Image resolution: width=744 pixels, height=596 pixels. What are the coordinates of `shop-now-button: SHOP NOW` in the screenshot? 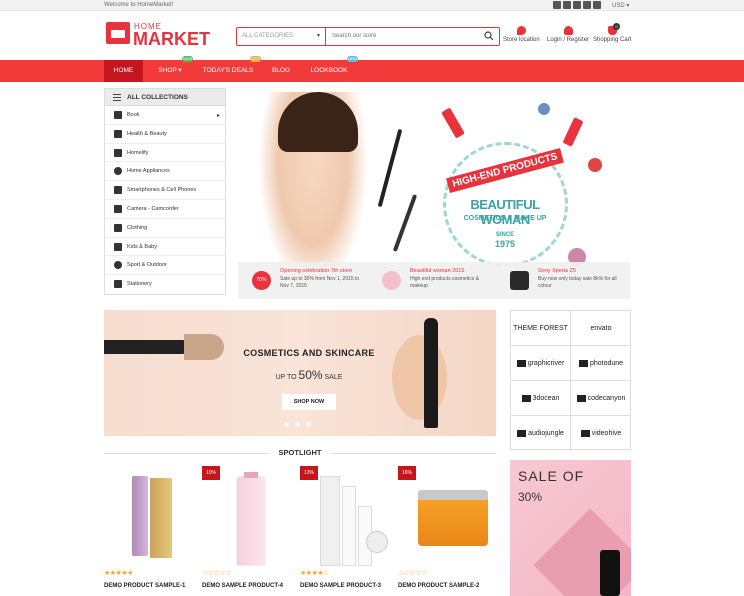 It's located at (309, 402).